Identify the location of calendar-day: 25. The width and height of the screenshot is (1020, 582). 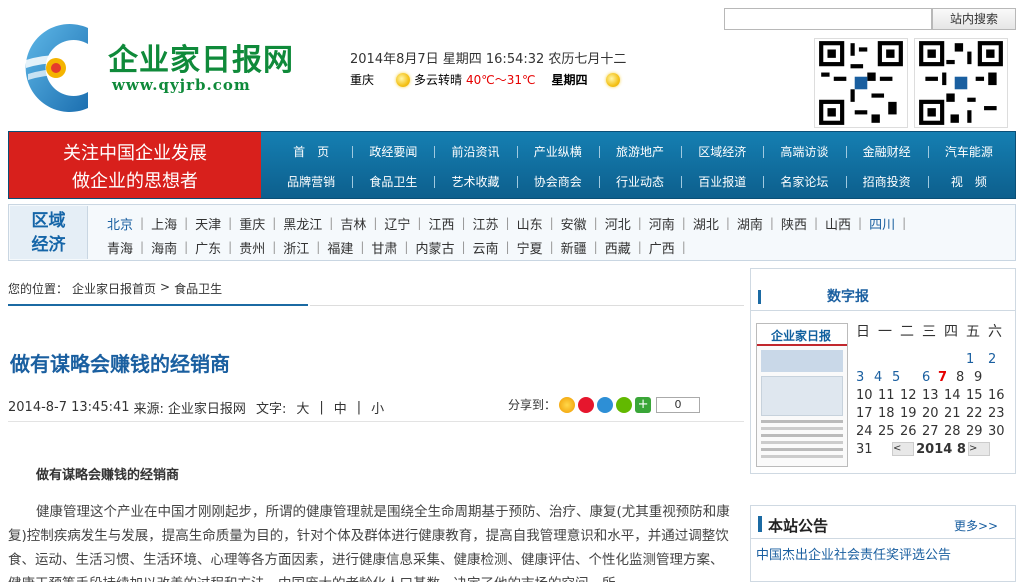
(889, 431).